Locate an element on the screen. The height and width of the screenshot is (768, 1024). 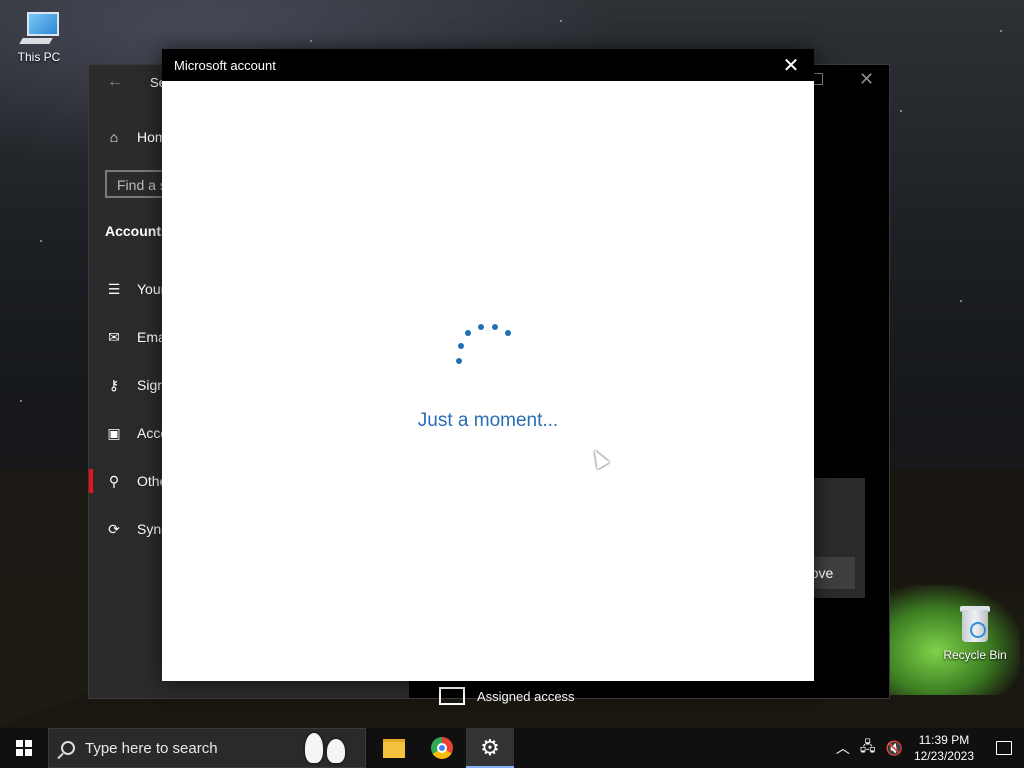
sidebar-item-home: ⌂ Hom is located at coordinates (136, 137).